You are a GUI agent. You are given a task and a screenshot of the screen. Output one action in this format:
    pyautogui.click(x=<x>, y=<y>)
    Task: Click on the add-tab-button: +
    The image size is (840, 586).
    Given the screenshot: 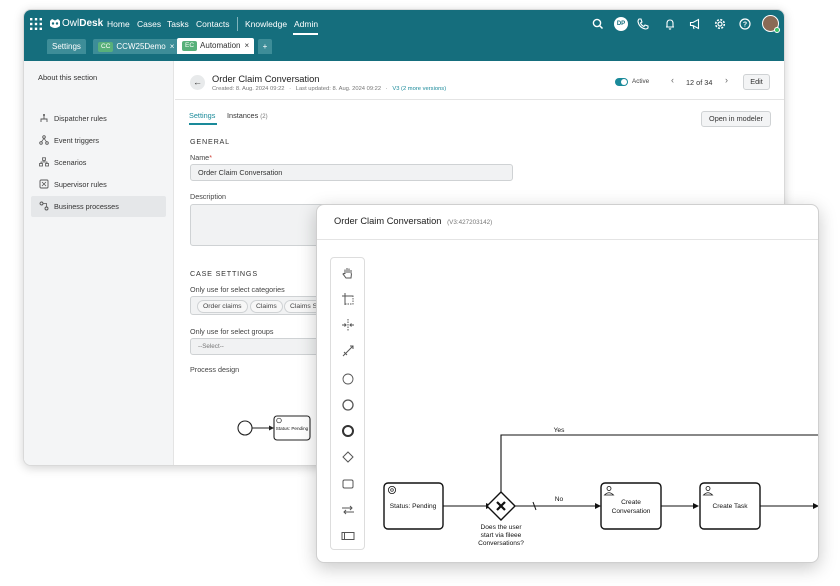 What is the action you would take?
    pyautogui.click(x=265, y=46)
    